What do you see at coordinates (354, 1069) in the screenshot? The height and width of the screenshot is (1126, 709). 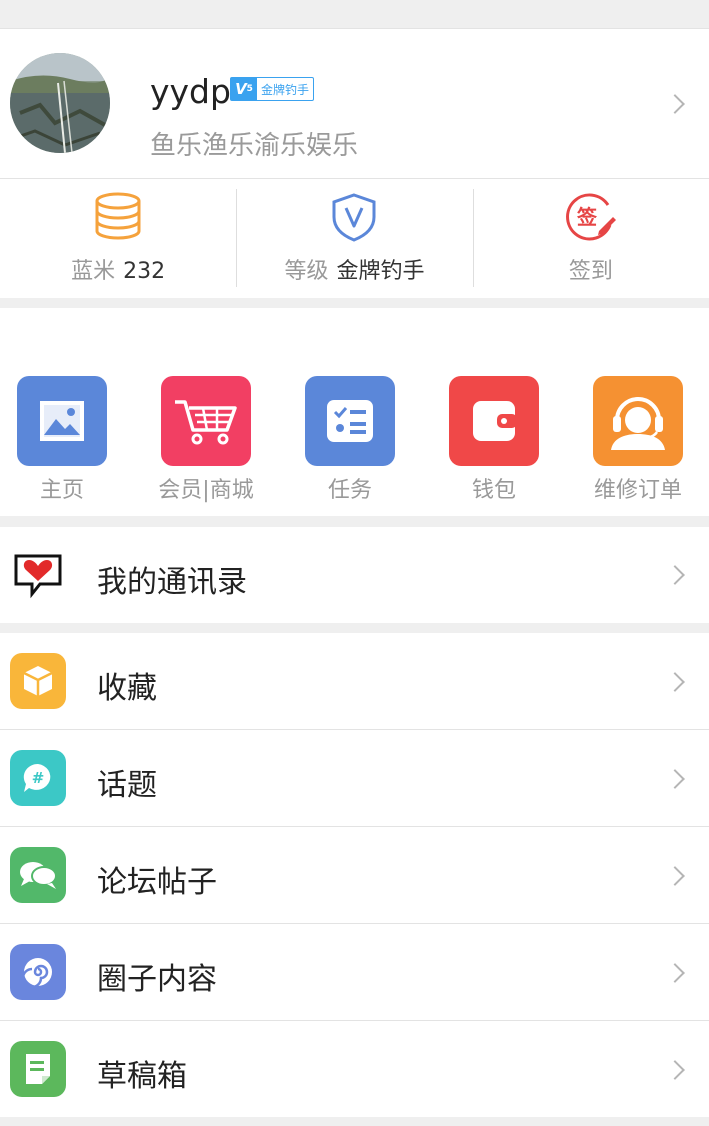 I see `menu-item-drafts: 草稿箱` at bounding box center [354, 1069].